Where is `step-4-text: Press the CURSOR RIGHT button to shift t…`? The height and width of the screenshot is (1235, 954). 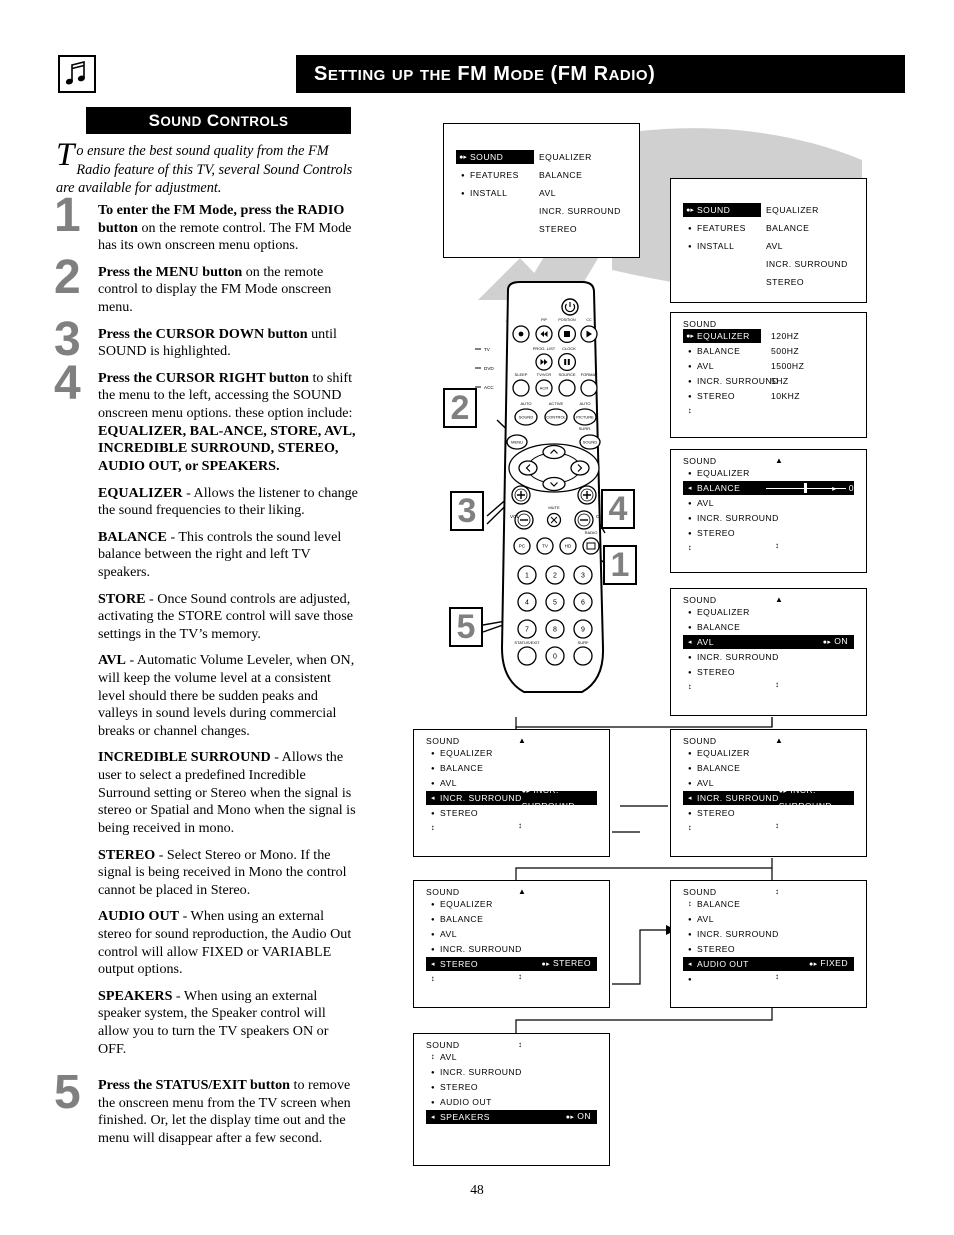
step-4-text: Press the CURSOR RIGHT button to shift t… is located at coordinates (227, 421).